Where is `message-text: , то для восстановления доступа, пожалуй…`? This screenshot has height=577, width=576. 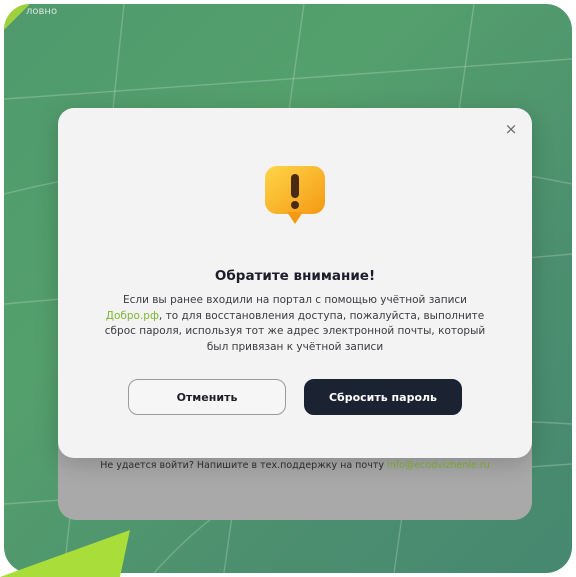
message-text: , то для восстановления доступа, пожалуй… is located at coordinates (295, 331).